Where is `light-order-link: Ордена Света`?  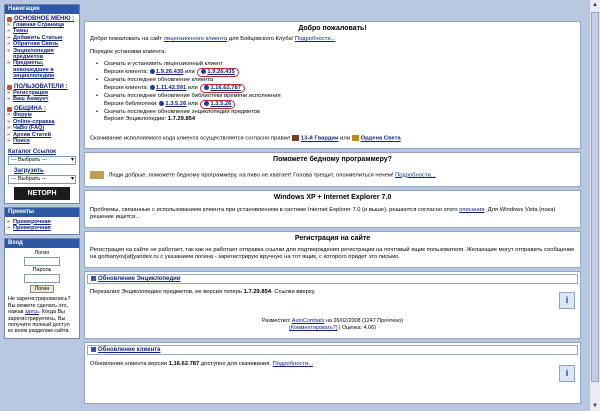
light-order-link: Ордена Света is located at coordinates (381, 139).